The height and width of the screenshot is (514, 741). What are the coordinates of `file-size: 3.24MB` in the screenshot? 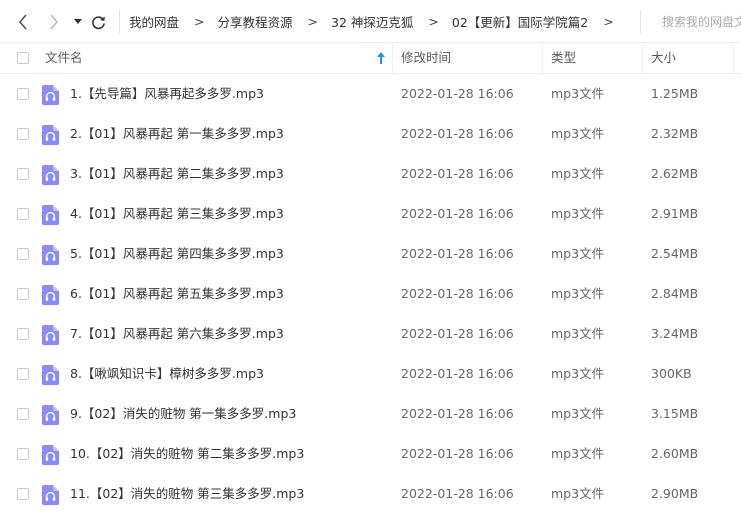 It's located at (675, 333).